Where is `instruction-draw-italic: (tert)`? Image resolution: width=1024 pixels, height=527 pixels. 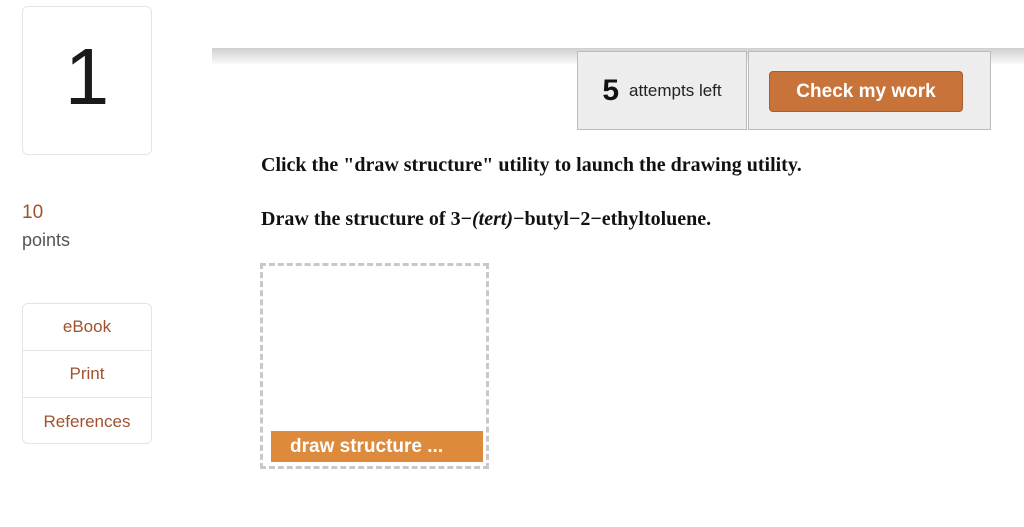 instruction-draw-italic: (tert) is located at coordinates (492, 219).